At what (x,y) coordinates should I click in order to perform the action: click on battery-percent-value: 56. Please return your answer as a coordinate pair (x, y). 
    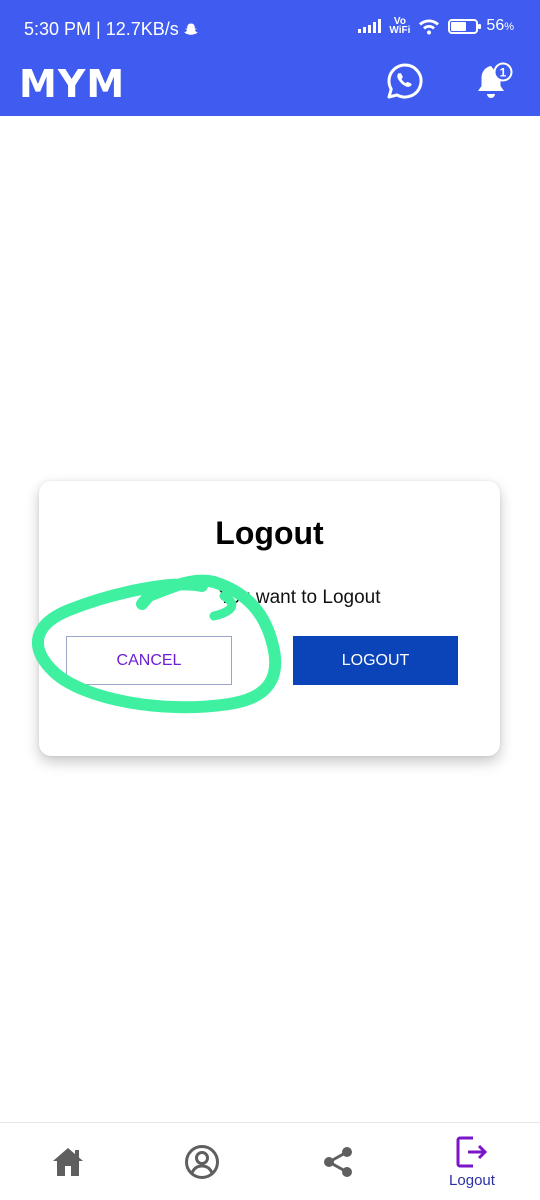
    Looking at the image, I should click on (495, 25).